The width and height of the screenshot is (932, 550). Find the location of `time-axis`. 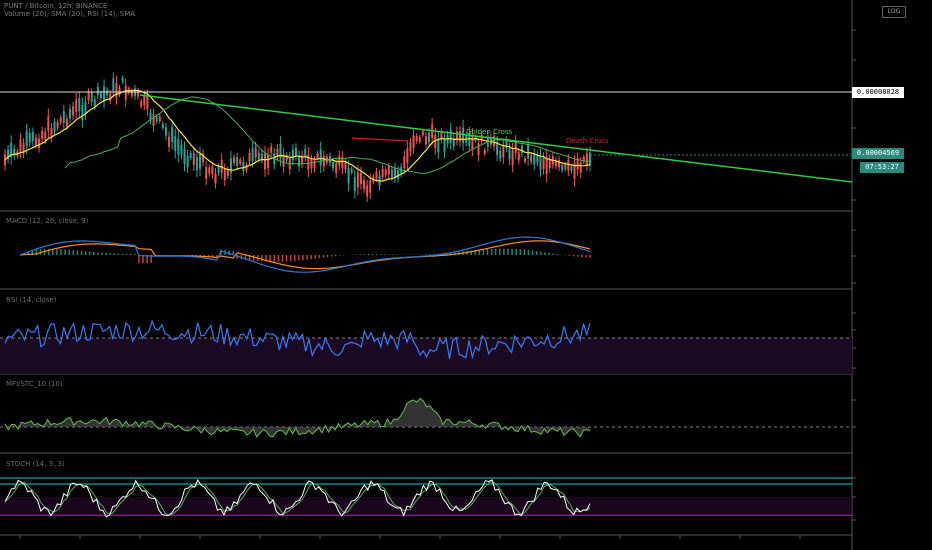

time-axis is located at coordinates (410, 537).